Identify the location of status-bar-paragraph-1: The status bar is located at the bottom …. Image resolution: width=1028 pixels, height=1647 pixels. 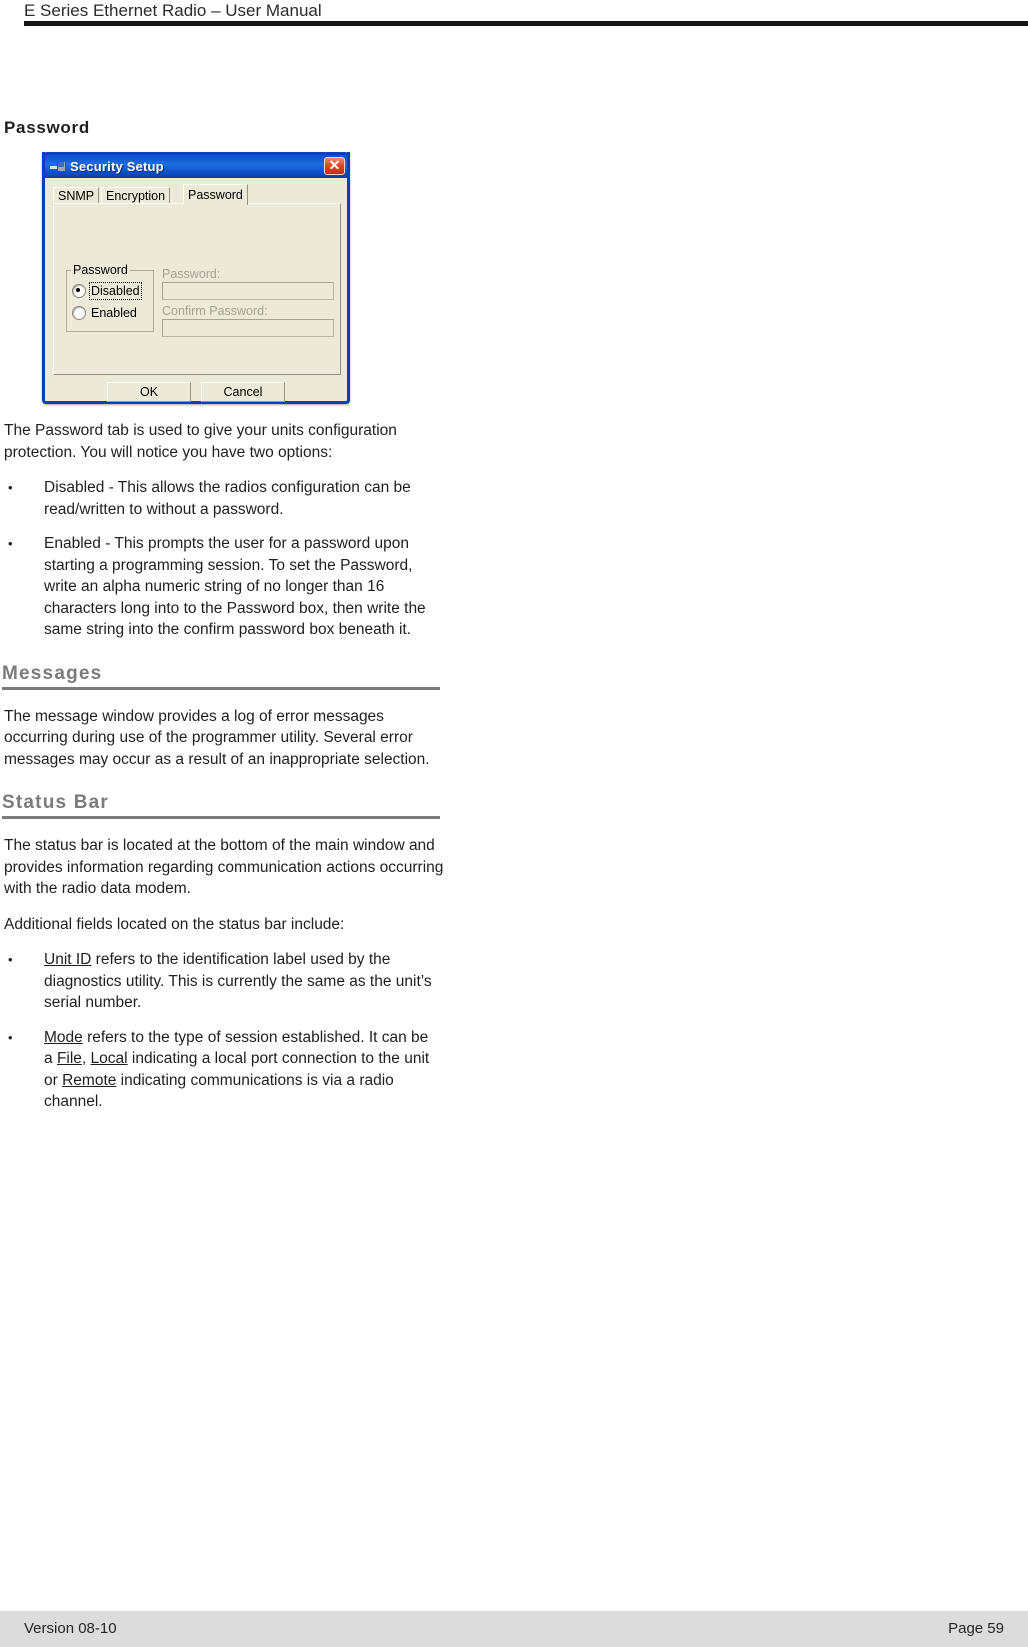
(224, 867).